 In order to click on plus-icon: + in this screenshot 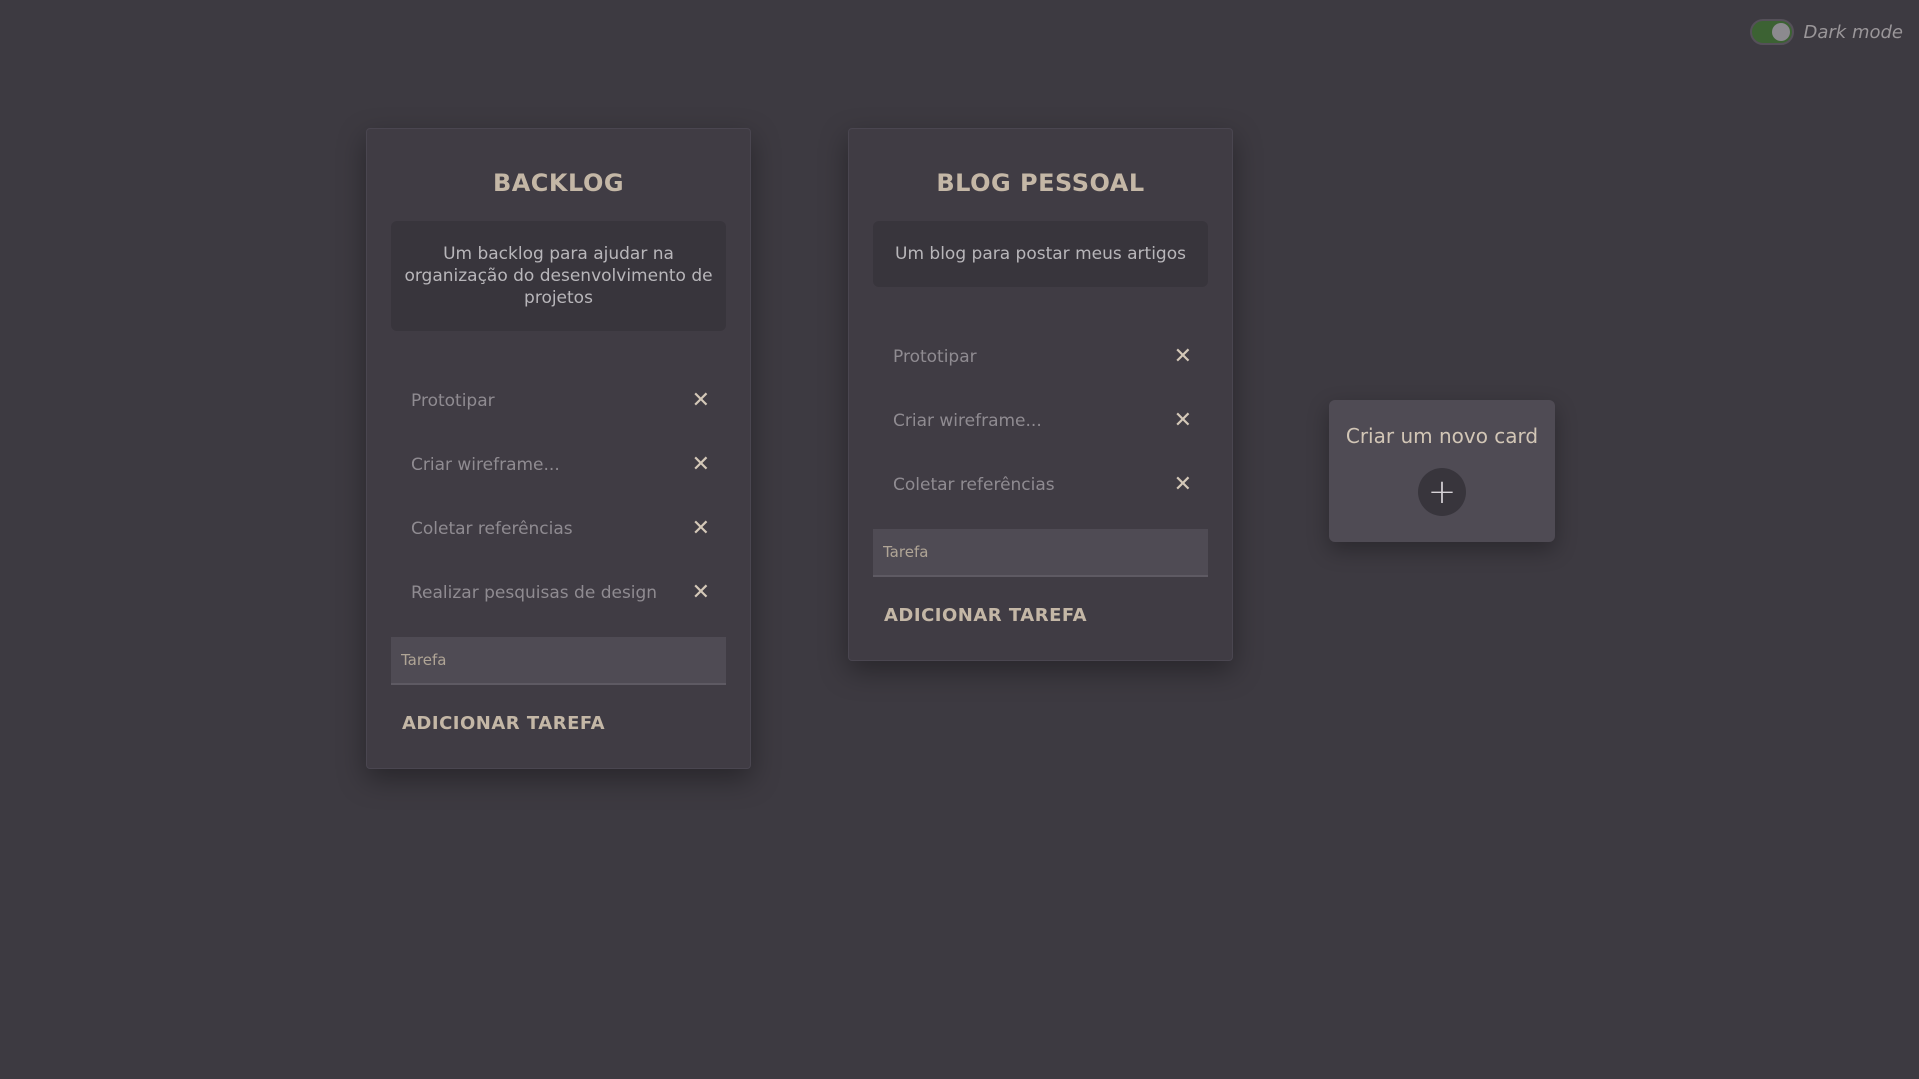, I will do `click(1442, 492)`.